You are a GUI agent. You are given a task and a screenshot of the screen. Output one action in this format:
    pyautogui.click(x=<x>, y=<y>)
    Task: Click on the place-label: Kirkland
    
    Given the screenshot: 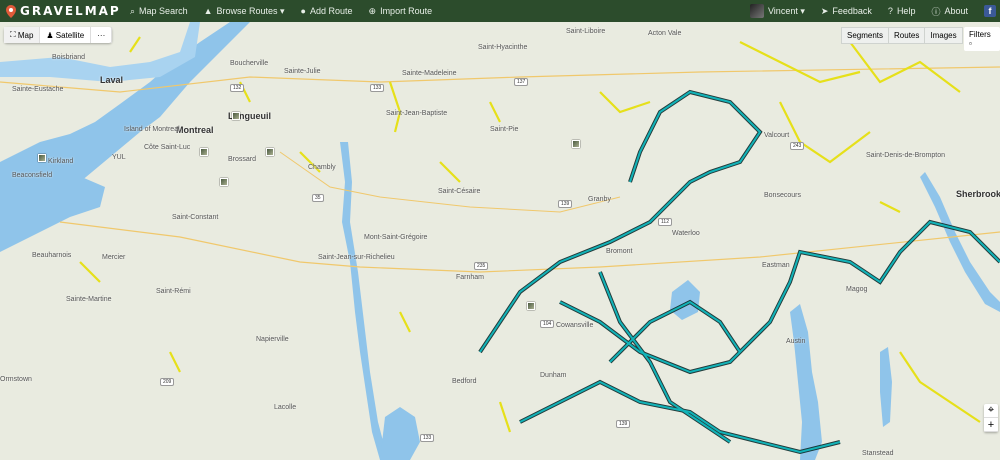 What is the action you would take?
    pyautogui.click(x=61, y=161)
    